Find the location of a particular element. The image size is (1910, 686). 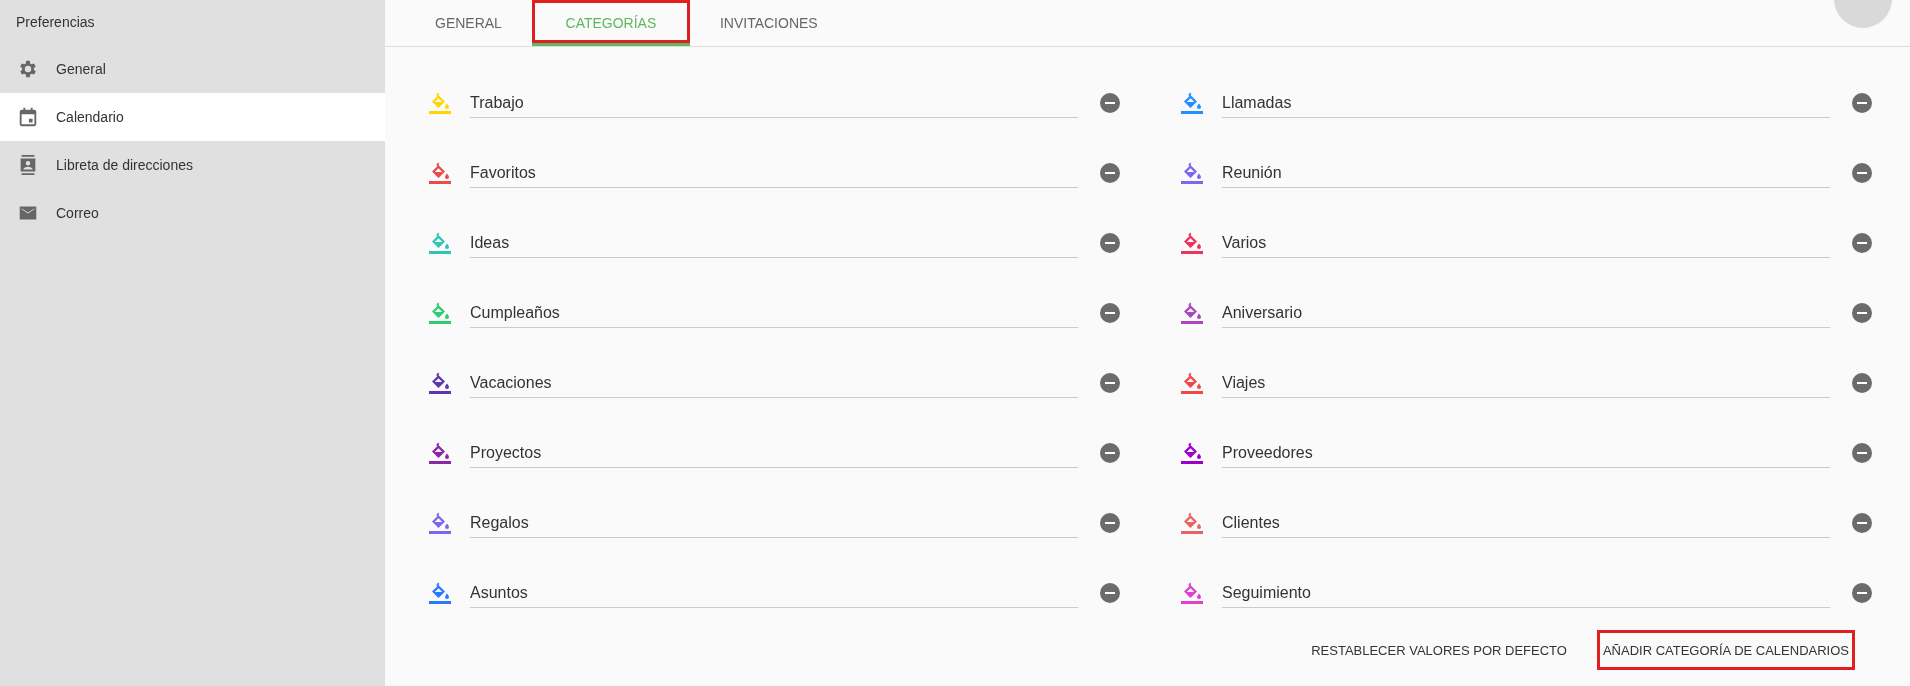

category-name-field: Cumpleaños is located at coordinates (774, 313).